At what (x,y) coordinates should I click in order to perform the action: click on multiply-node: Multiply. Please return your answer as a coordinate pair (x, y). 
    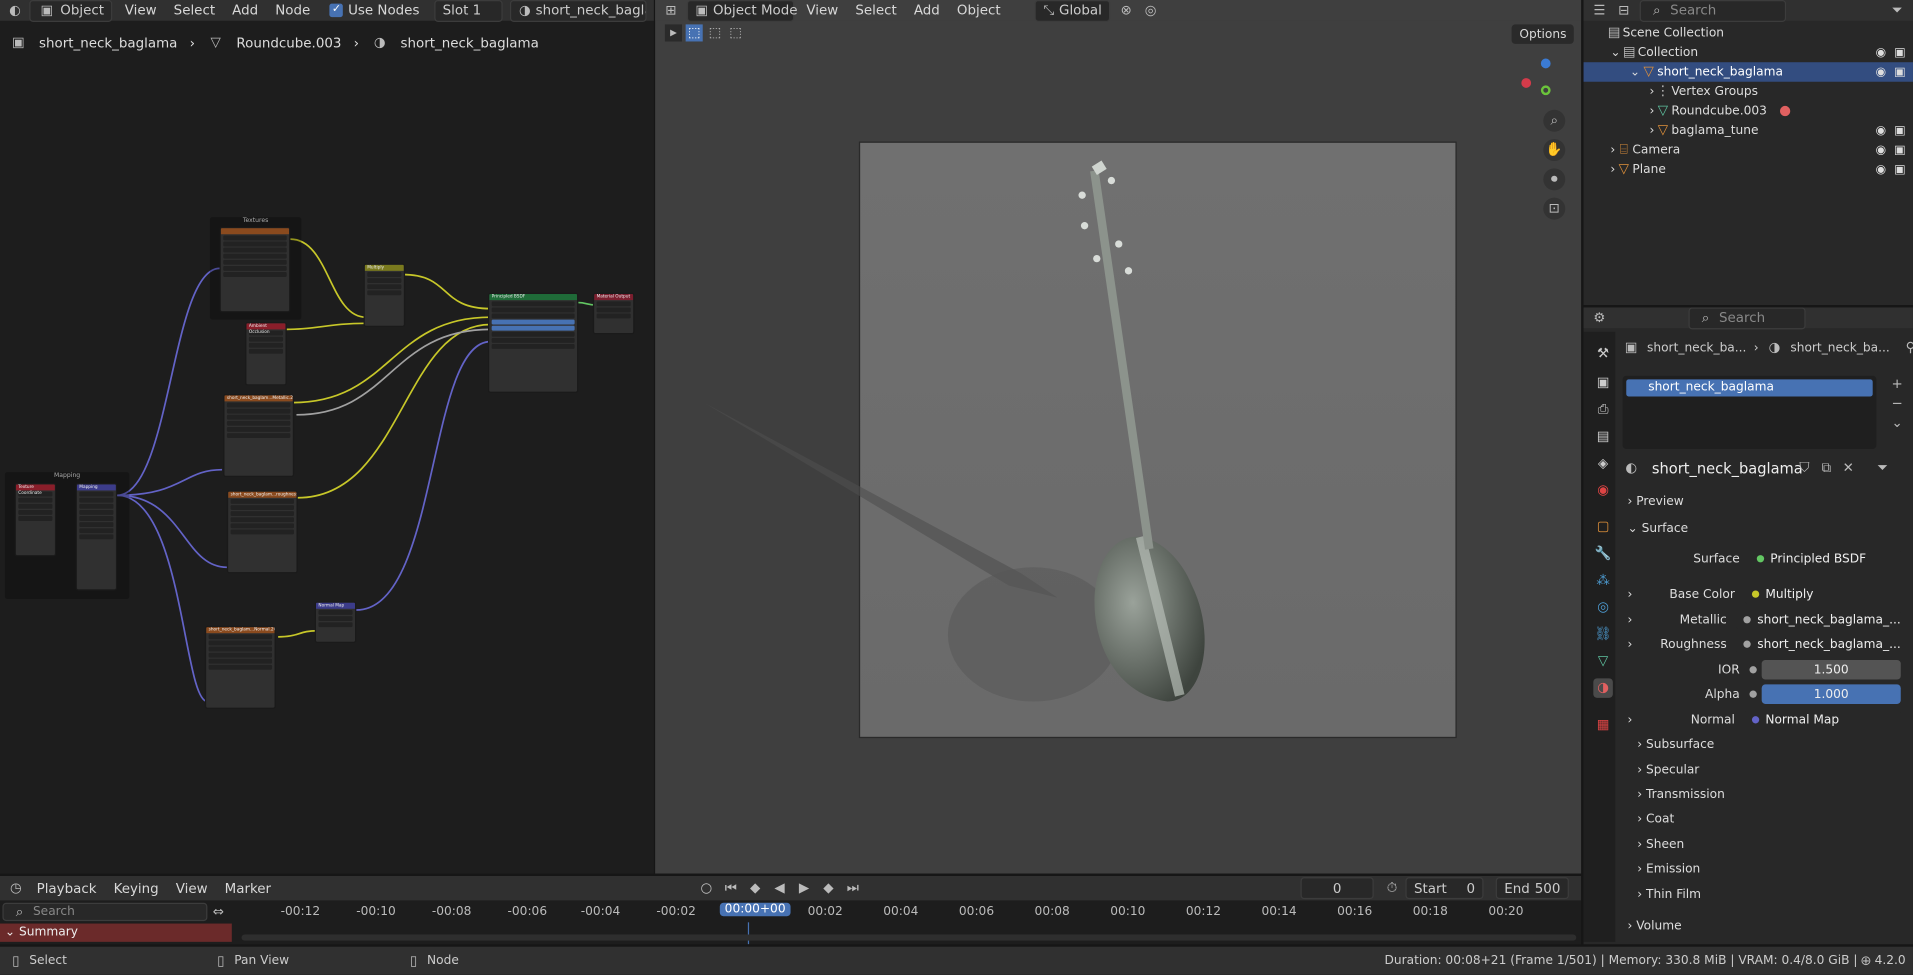
    Looking at the image, I should click on (384, 295).